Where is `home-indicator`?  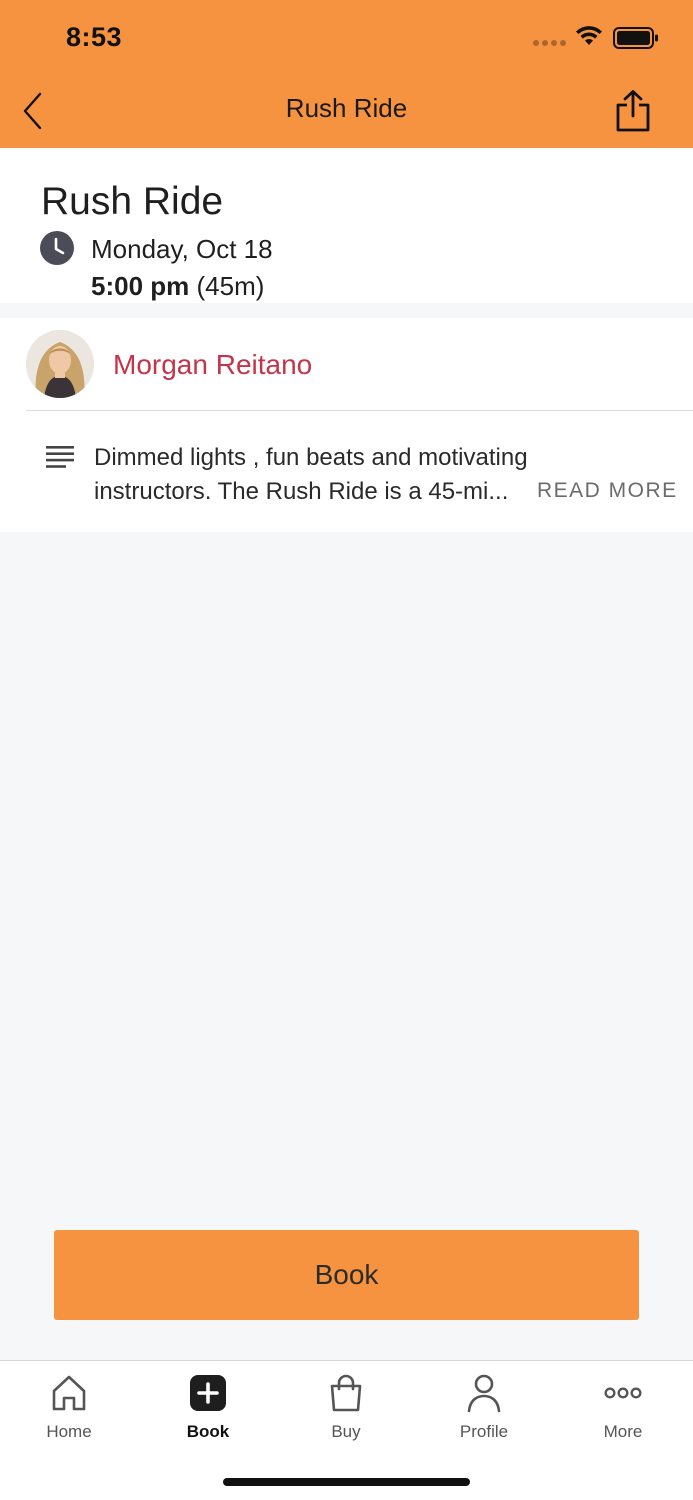 home-indicator is located at coordinates (346, 1482).